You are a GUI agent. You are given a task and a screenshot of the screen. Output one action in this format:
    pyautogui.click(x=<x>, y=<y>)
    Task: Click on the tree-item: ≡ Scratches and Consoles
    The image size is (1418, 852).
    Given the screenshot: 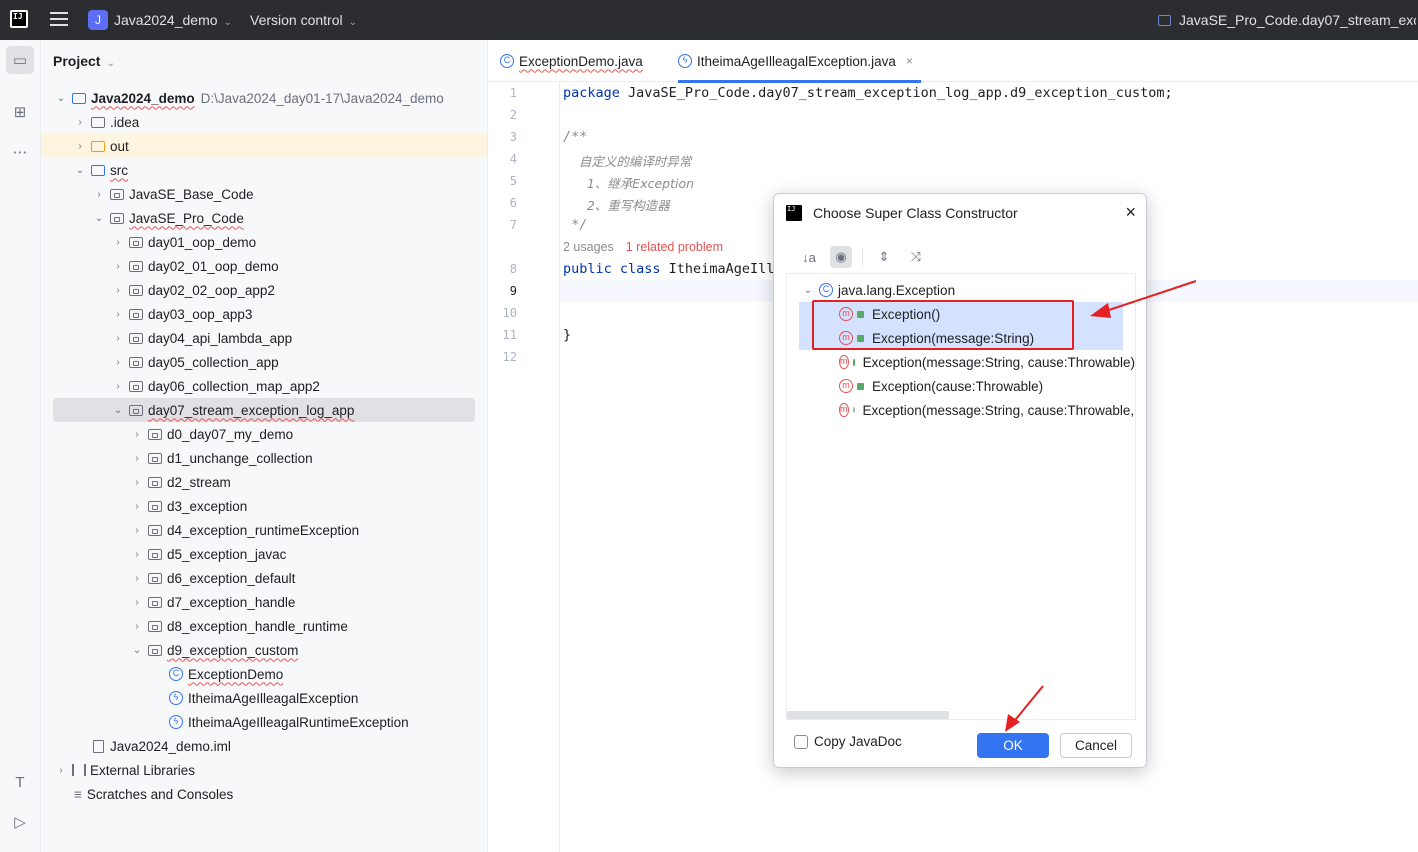 What is the action you would take?
    pyautogui.click(x=264, y=794)
    